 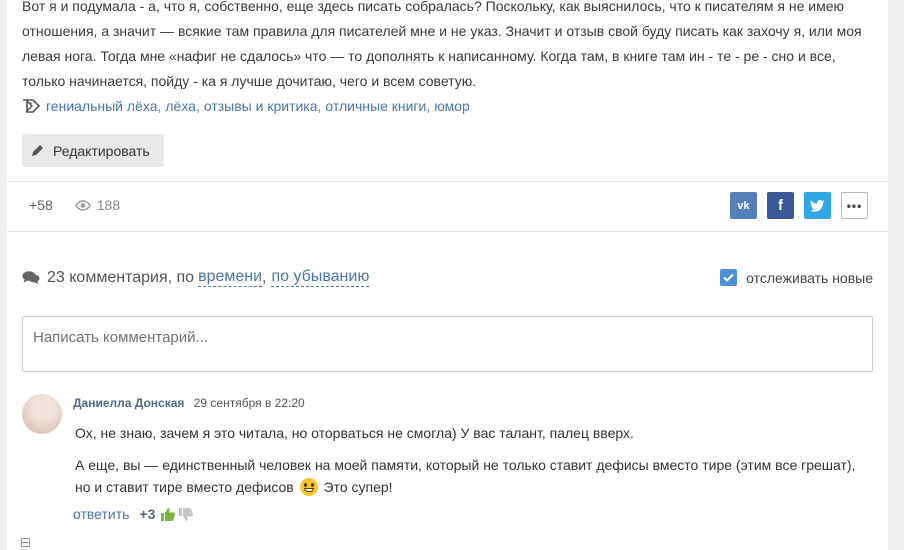 I want to click on comments-count: 23 комментария, по, so click(x=121, y=277).